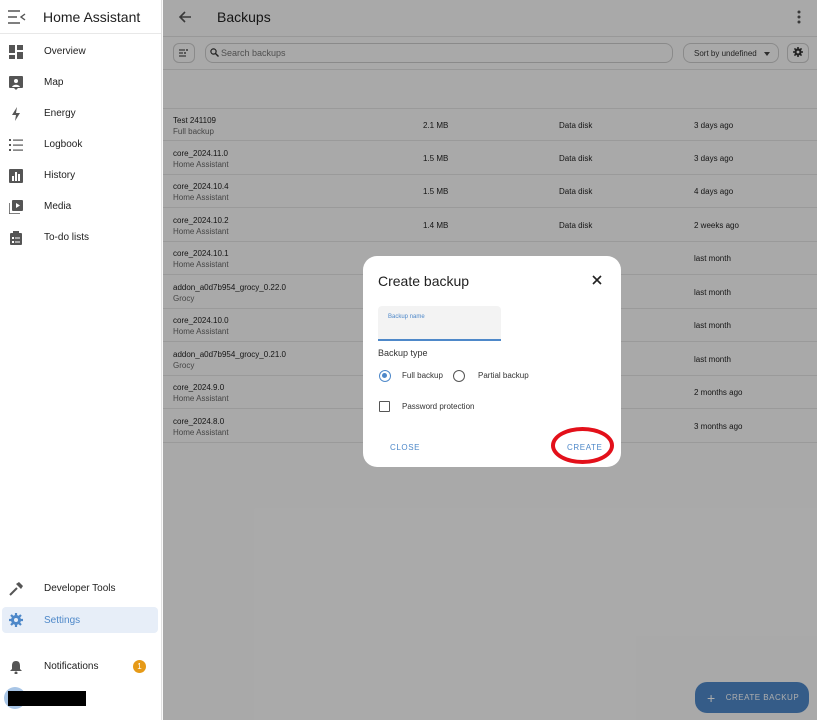 Image resolution: width=817 pixels, height=720 pixels. I want to click on sidebar-header: Home Assistant, so click(80, 17).